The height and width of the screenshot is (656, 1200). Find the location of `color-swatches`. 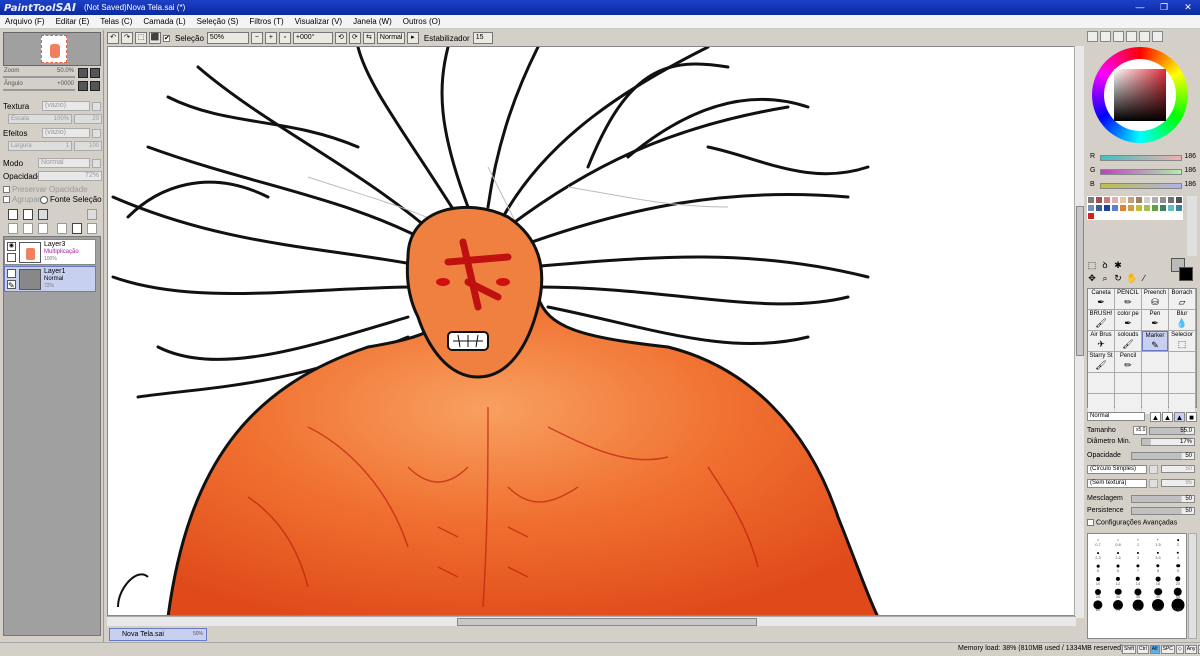

color-swatches is located at coordinates (1136, 226).